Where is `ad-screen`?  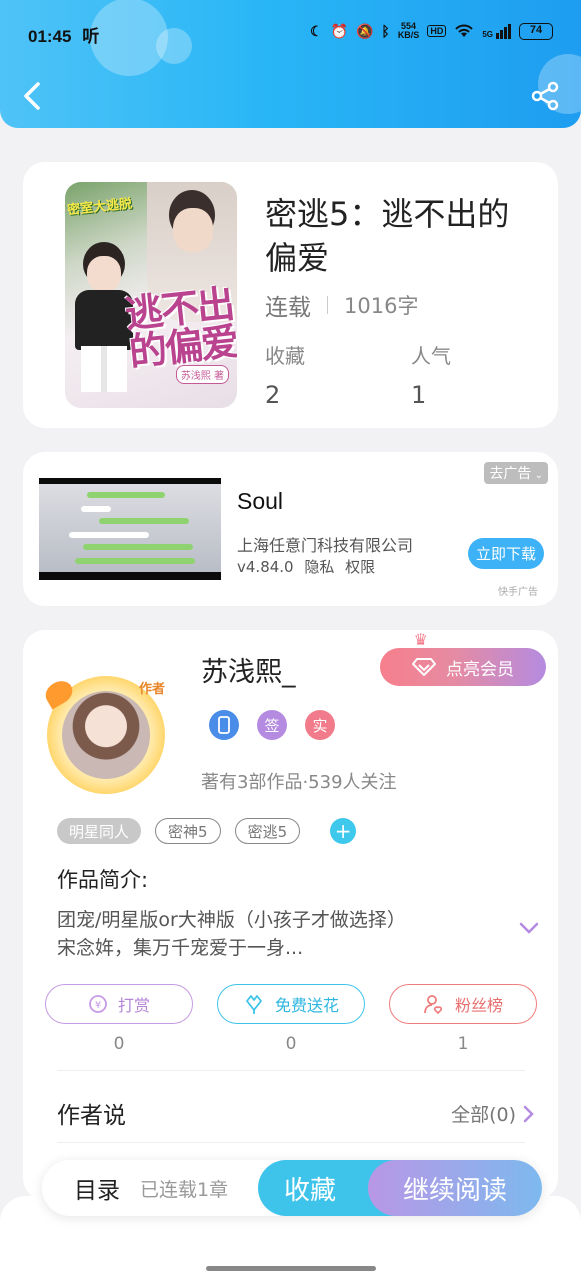 ad-screen is located at coordinates (130, 528).